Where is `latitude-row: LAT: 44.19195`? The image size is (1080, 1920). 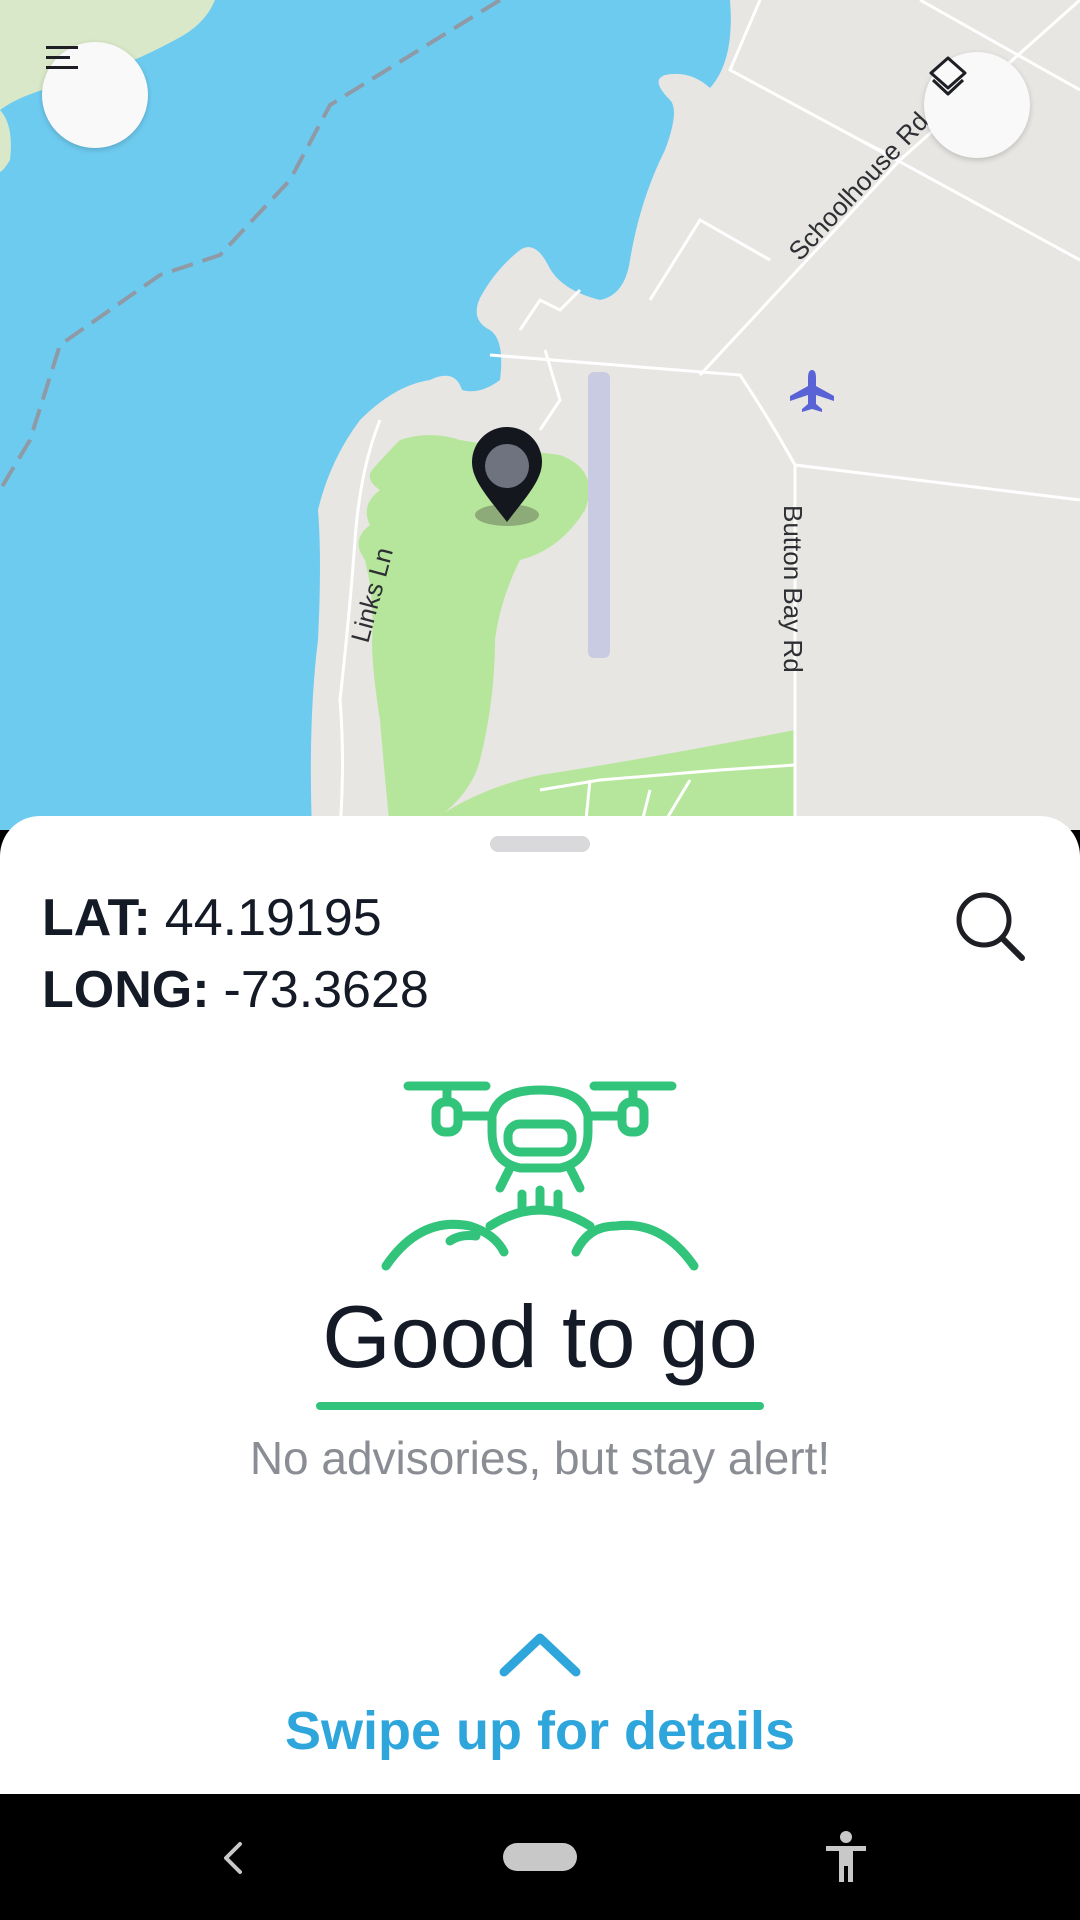 latitude-row: LAT: 44.19195 is located at coordinates (235, 918).